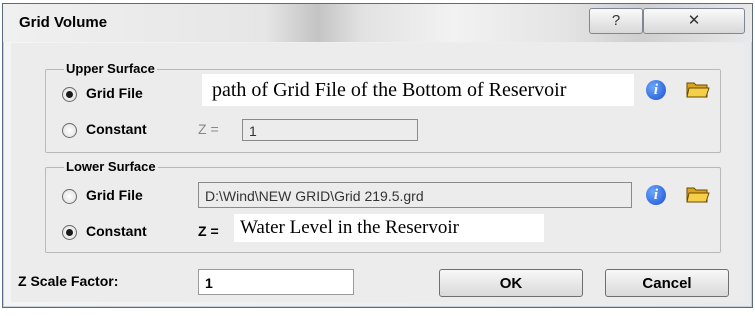  What do you see at coordinates (616, 21) in the screenshot?
I see `help-button: ?` at bounding box center [616, 21].